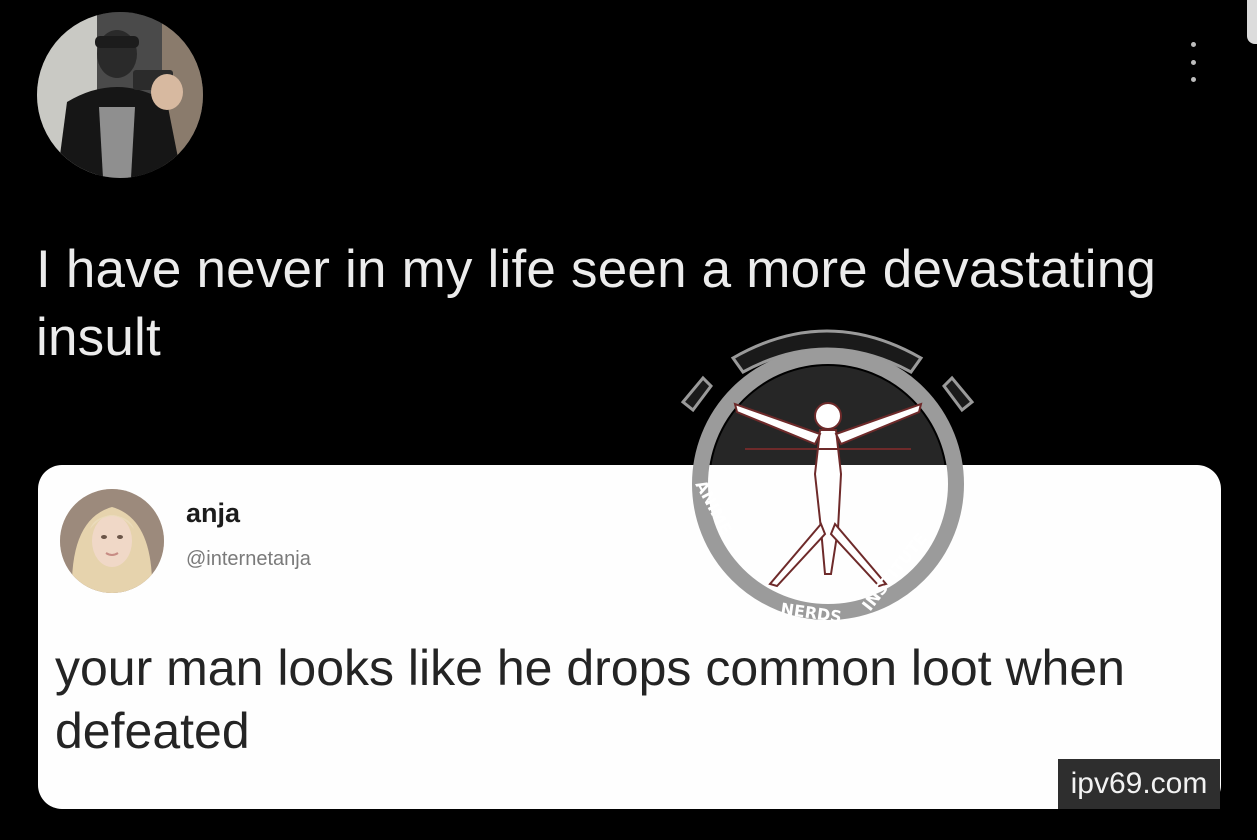 This screenshot has width=1257, height=840. I want to click on author-avatar, so click(120, 95).